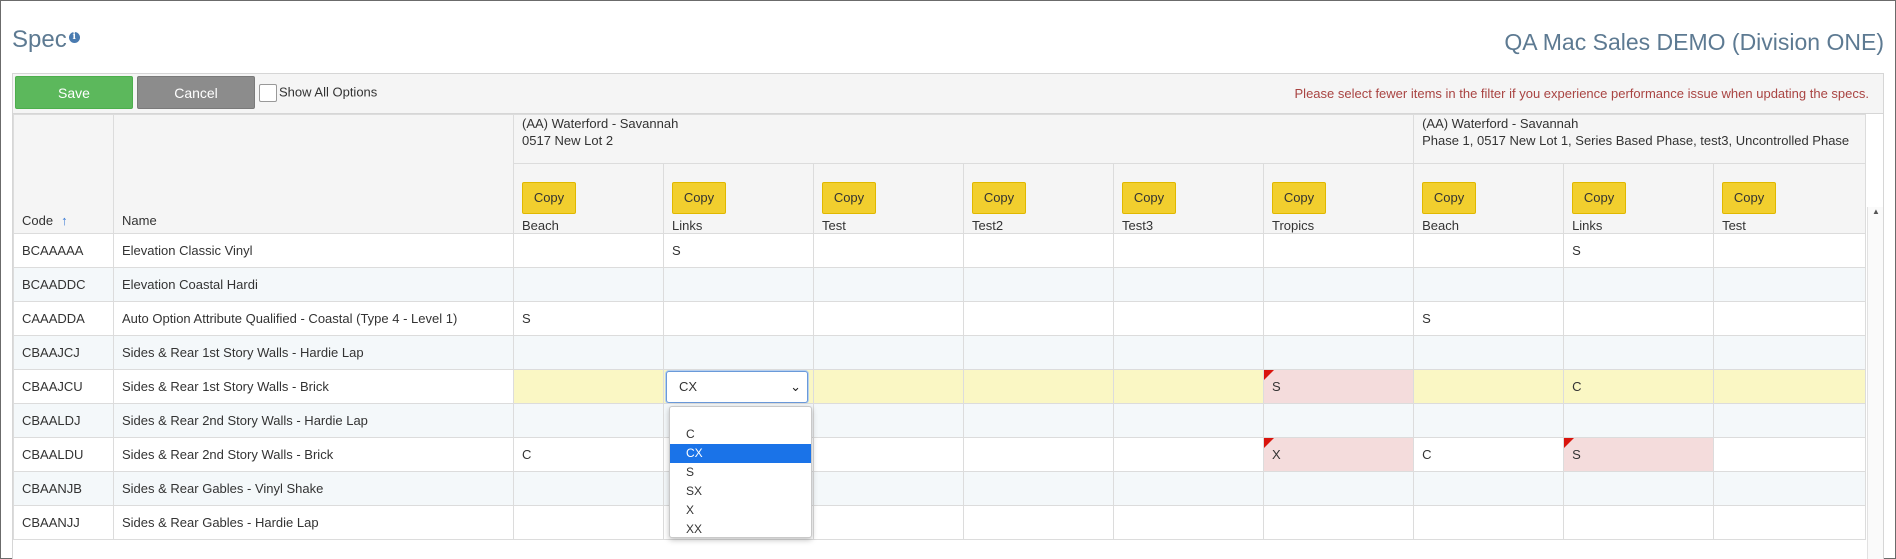  I want to click on code-column-header: Code ↑, so click(63, 174).